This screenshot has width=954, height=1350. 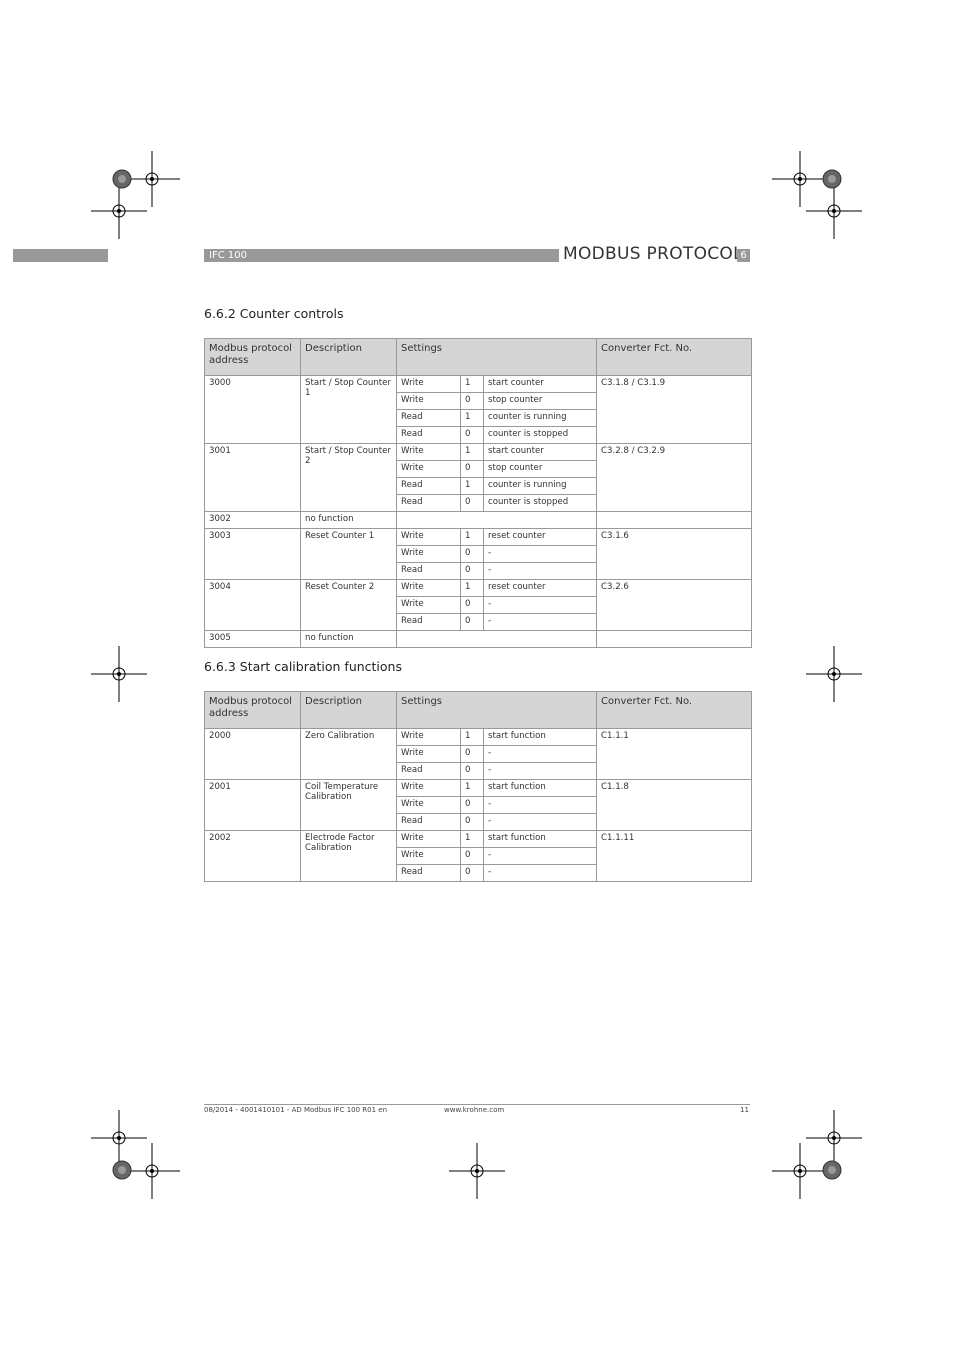 I want to click on description-cell: Reset Counter 1, so click(x=348, y=554).